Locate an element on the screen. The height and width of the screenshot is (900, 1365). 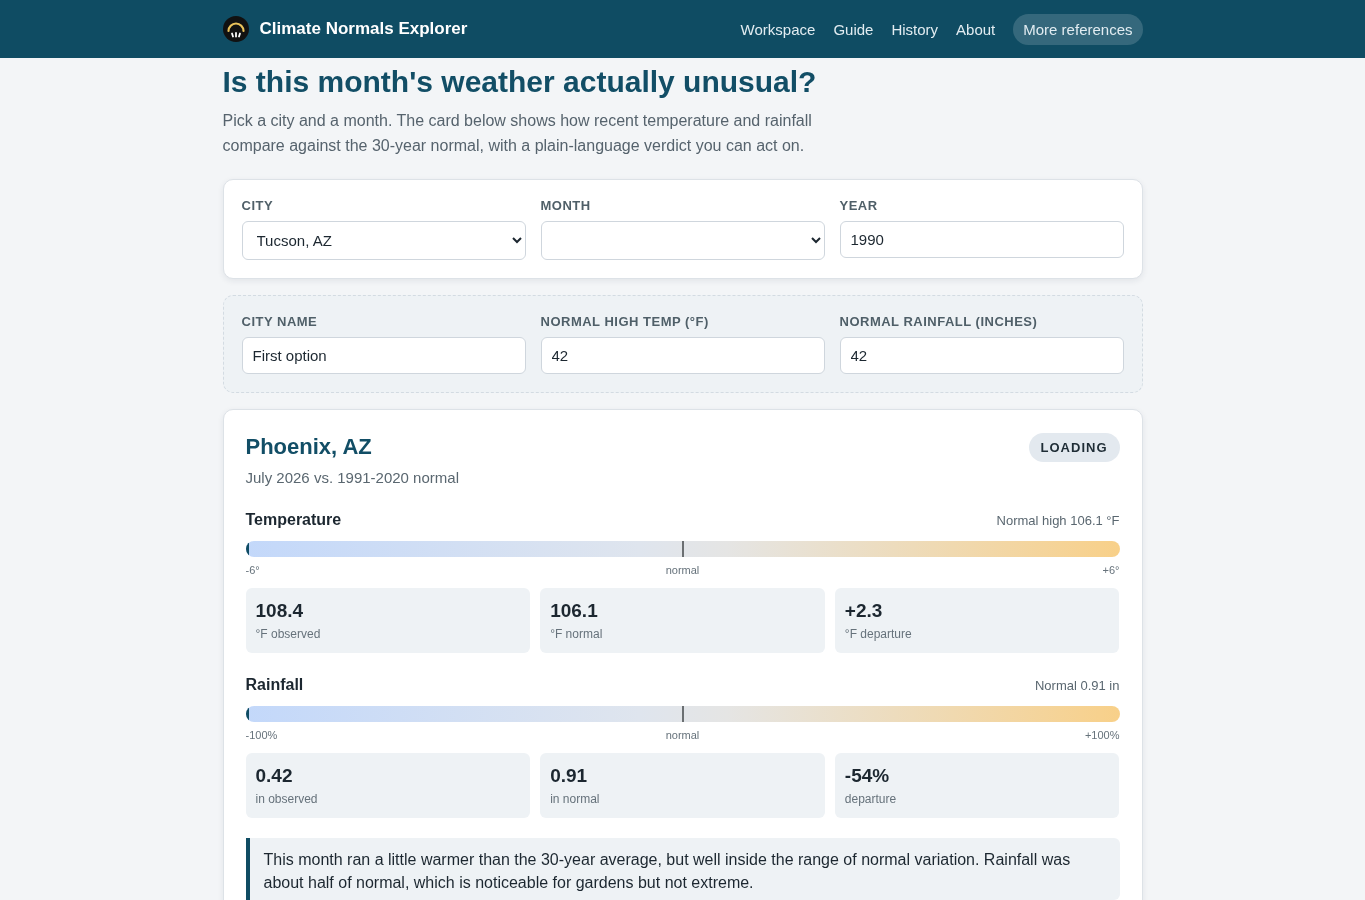
field-label: MONTH is located at coordinates (566, 206).